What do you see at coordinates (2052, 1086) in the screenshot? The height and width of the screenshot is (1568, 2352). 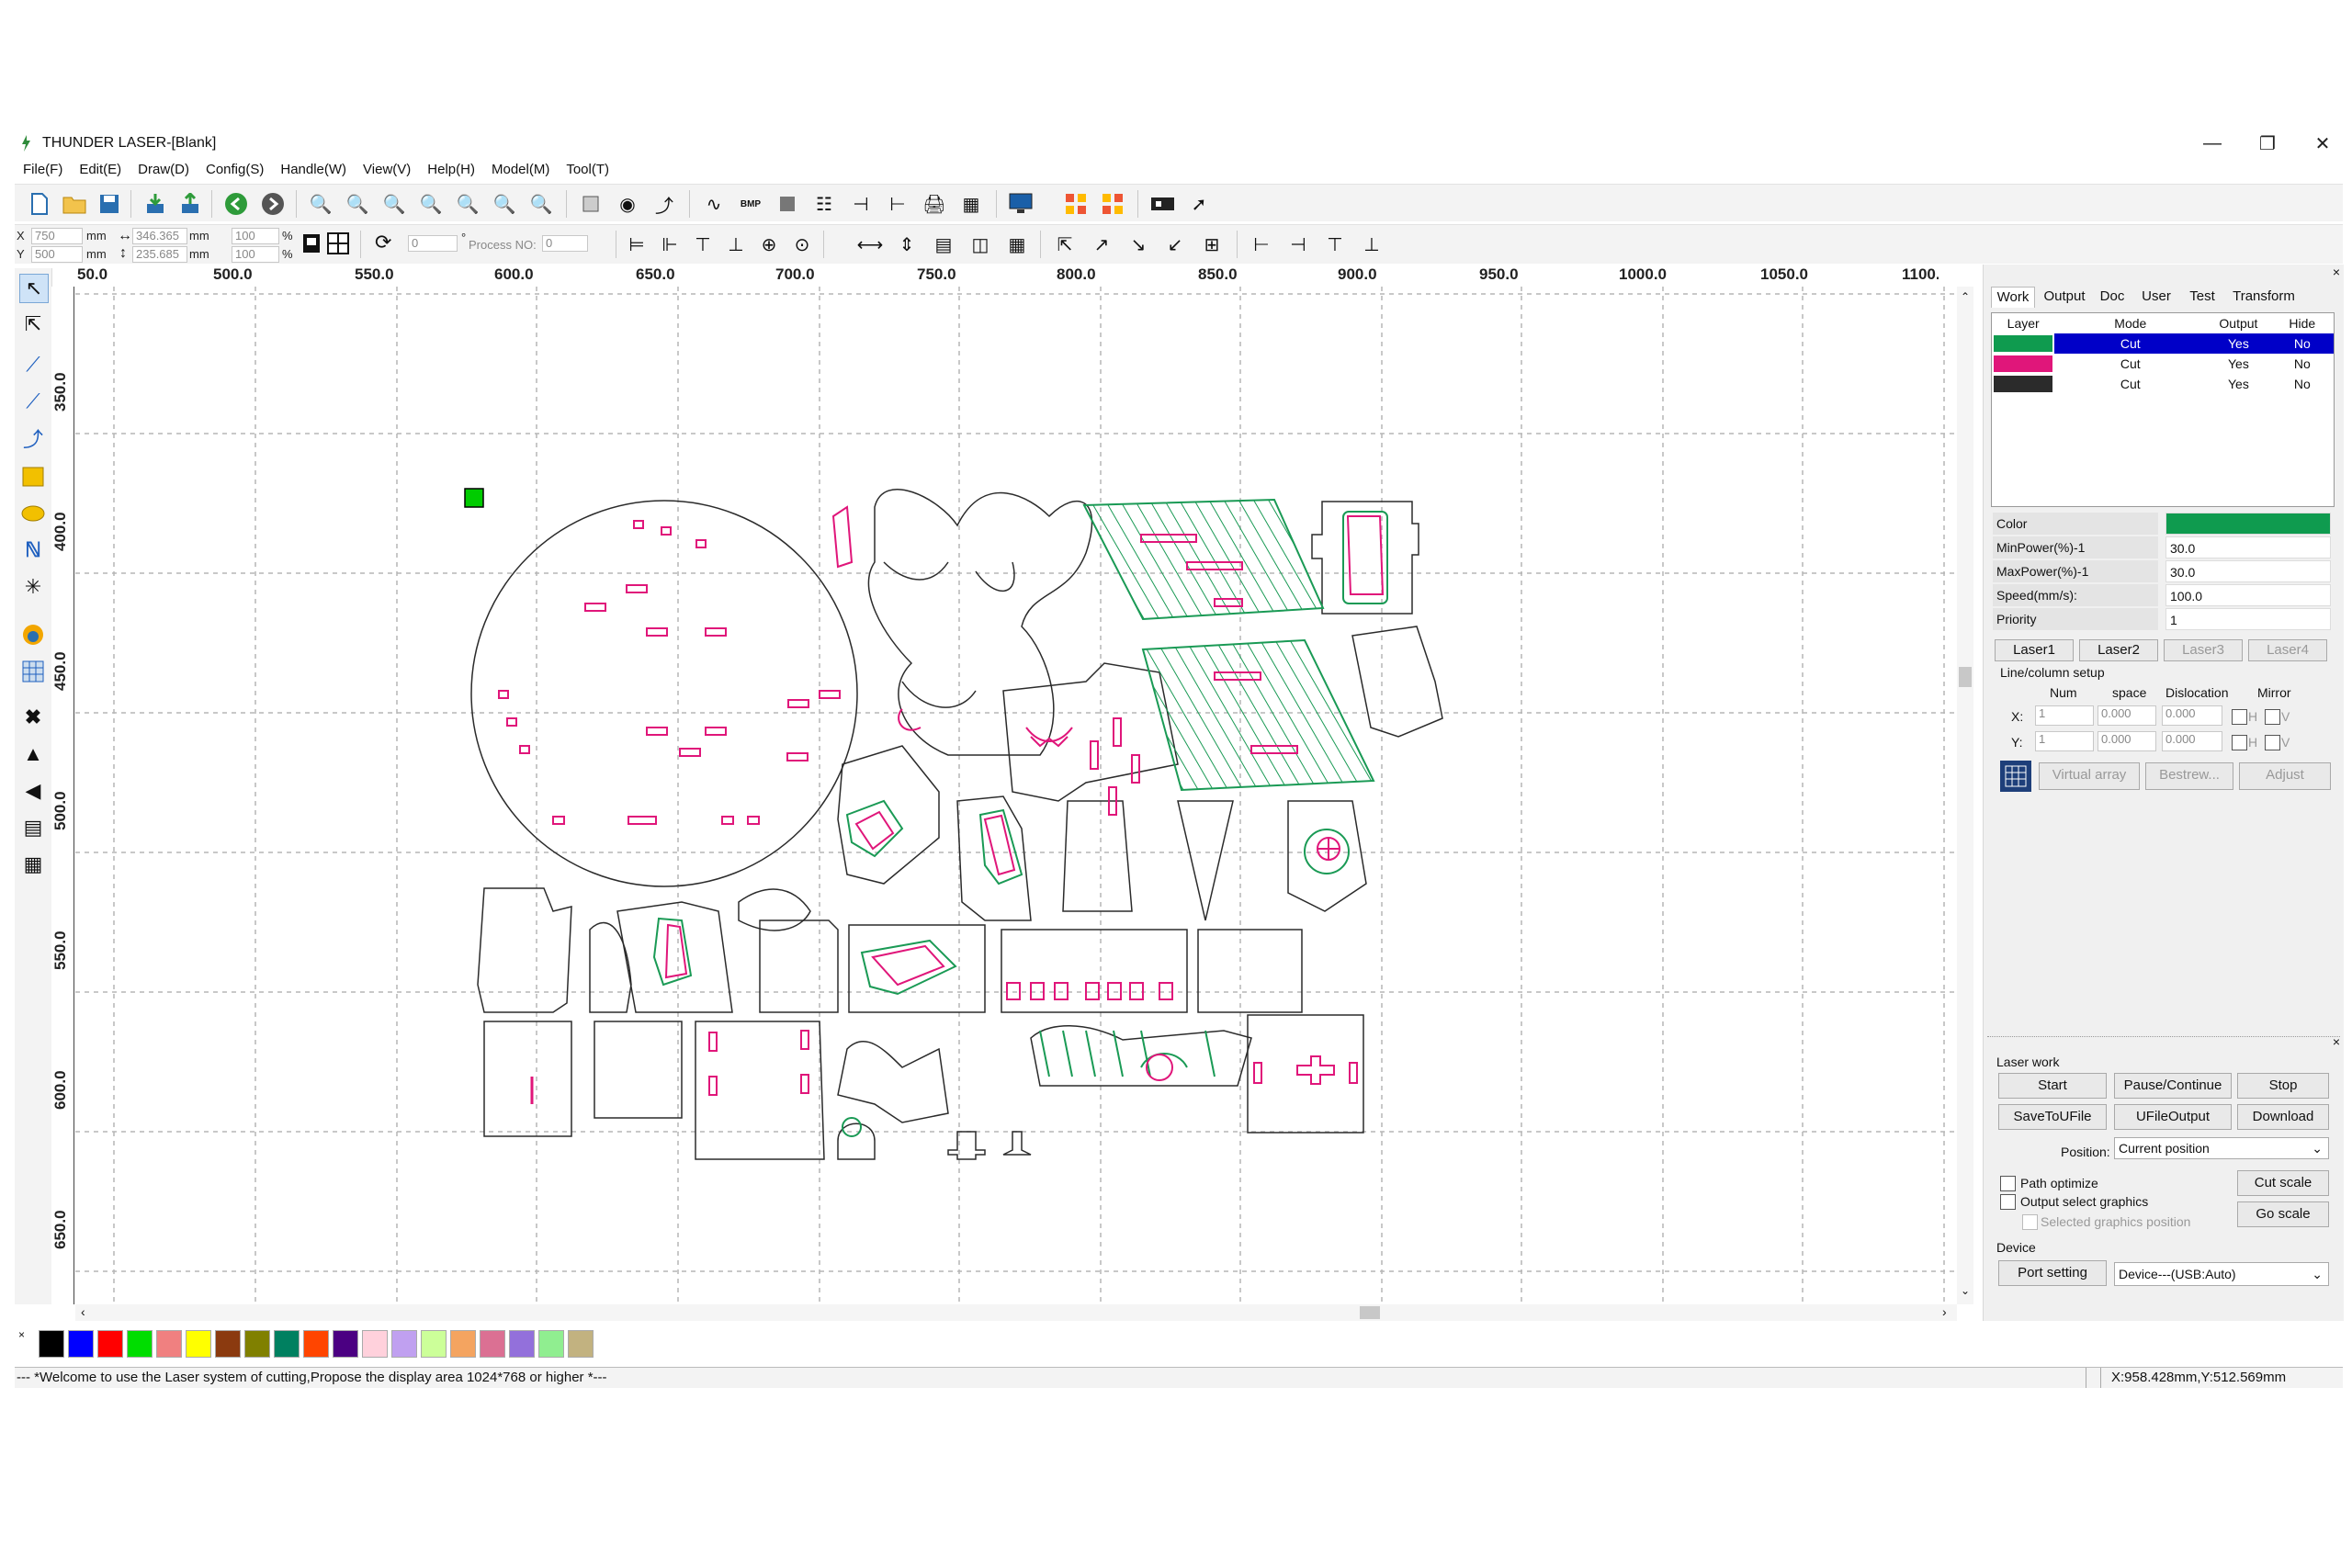 I see `start-button: Start` at bounding box center [2052, 1086].